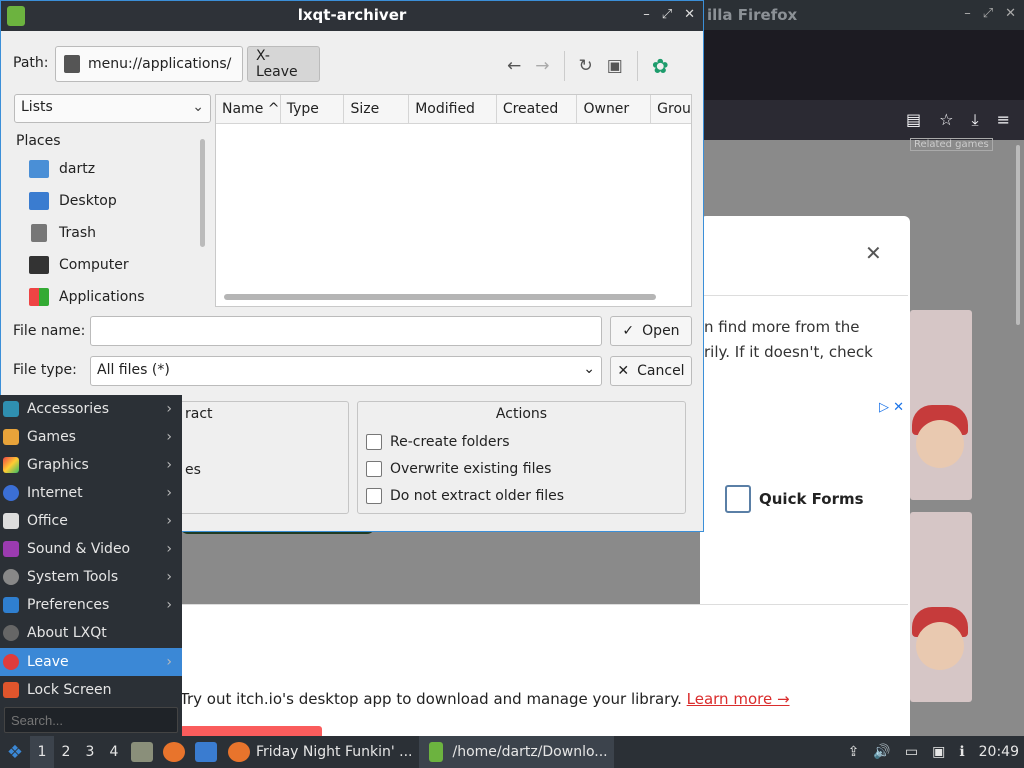 Image resolution: width=1024 pixels, height=768 pixels. I want to click on quick-forms-ad: Quick Forms, so click(794, 499).